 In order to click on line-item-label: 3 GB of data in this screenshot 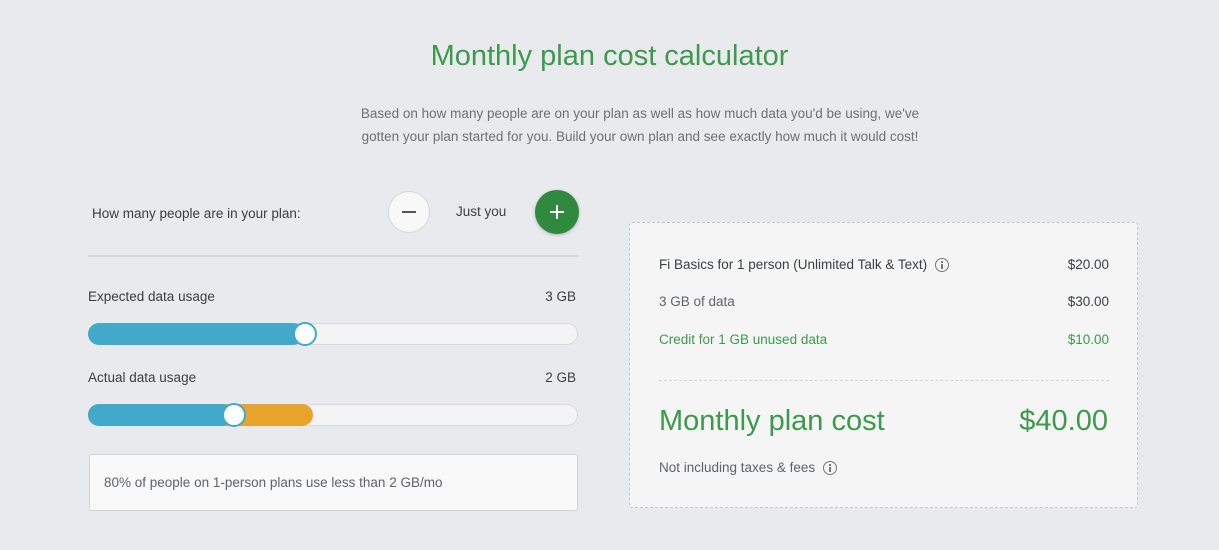, I will do `click(697, 301)`.